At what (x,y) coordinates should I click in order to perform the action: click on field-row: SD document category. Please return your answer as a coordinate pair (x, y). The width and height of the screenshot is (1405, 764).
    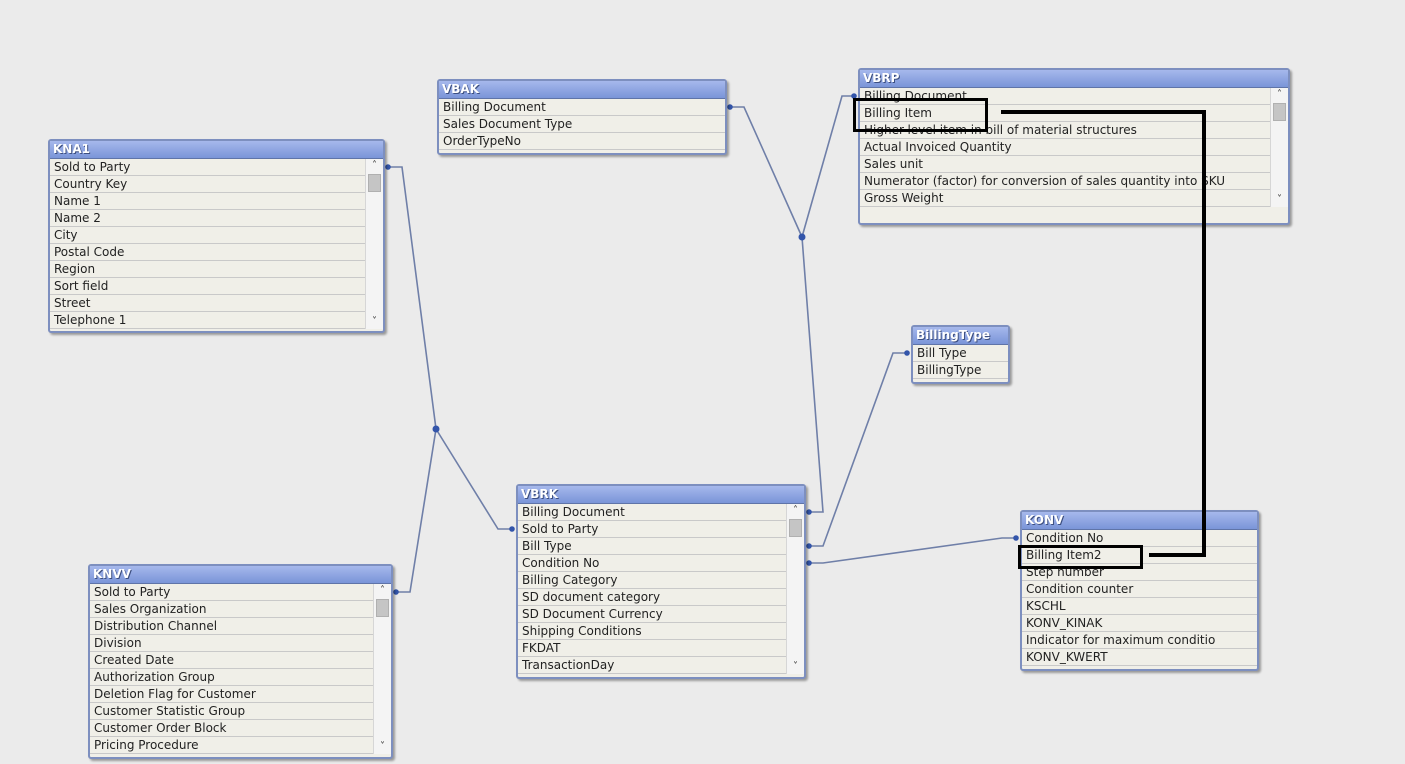
    Looking at the image, I should click on (652, 597).